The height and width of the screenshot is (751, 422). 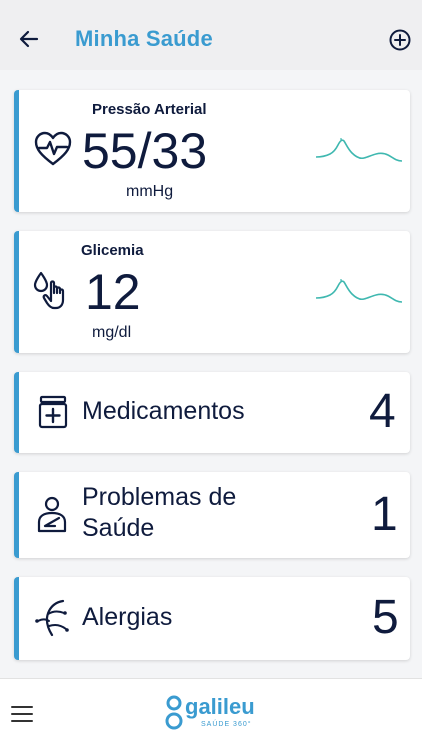 What do you see at coordinates (174, 712) in the screenshot?
I see `logo-mark-icon` at bounding box center [174, 712].